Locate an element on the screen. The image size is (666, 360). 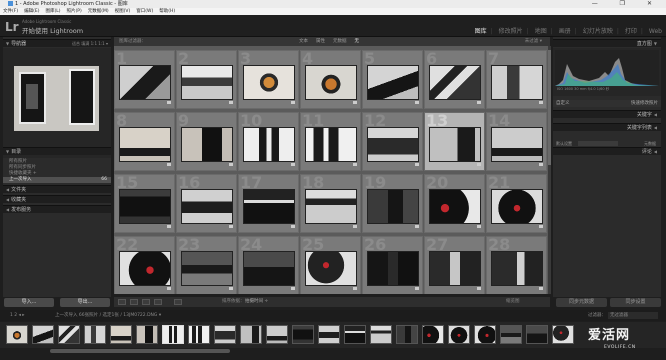
menu-metadata: 元数据(M) is located at coordinates (98, 11).